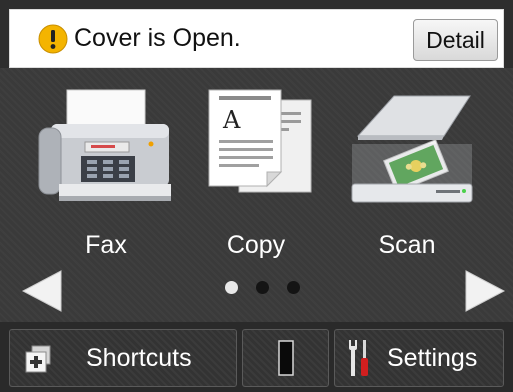 Image resolution: width=513 pixels, height=392 pixels. Describe the element at coordinates (106, 245) in the screenshot. I see `fax-label: Fax` at that location.